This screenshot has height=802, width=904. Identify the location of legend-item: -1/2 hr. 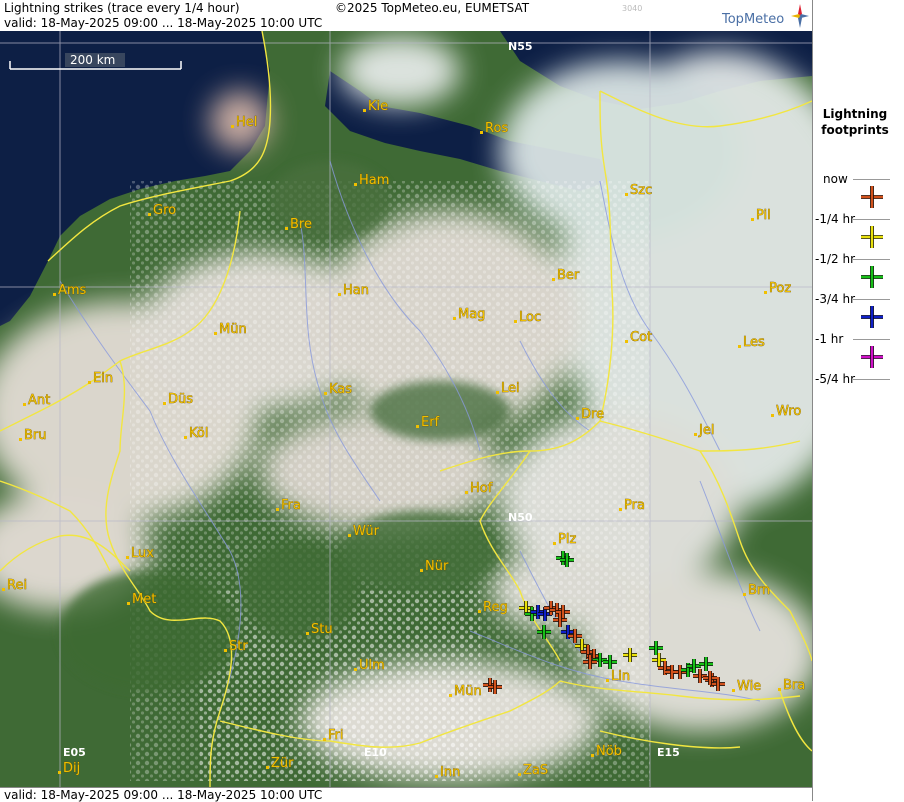
(858, 272).